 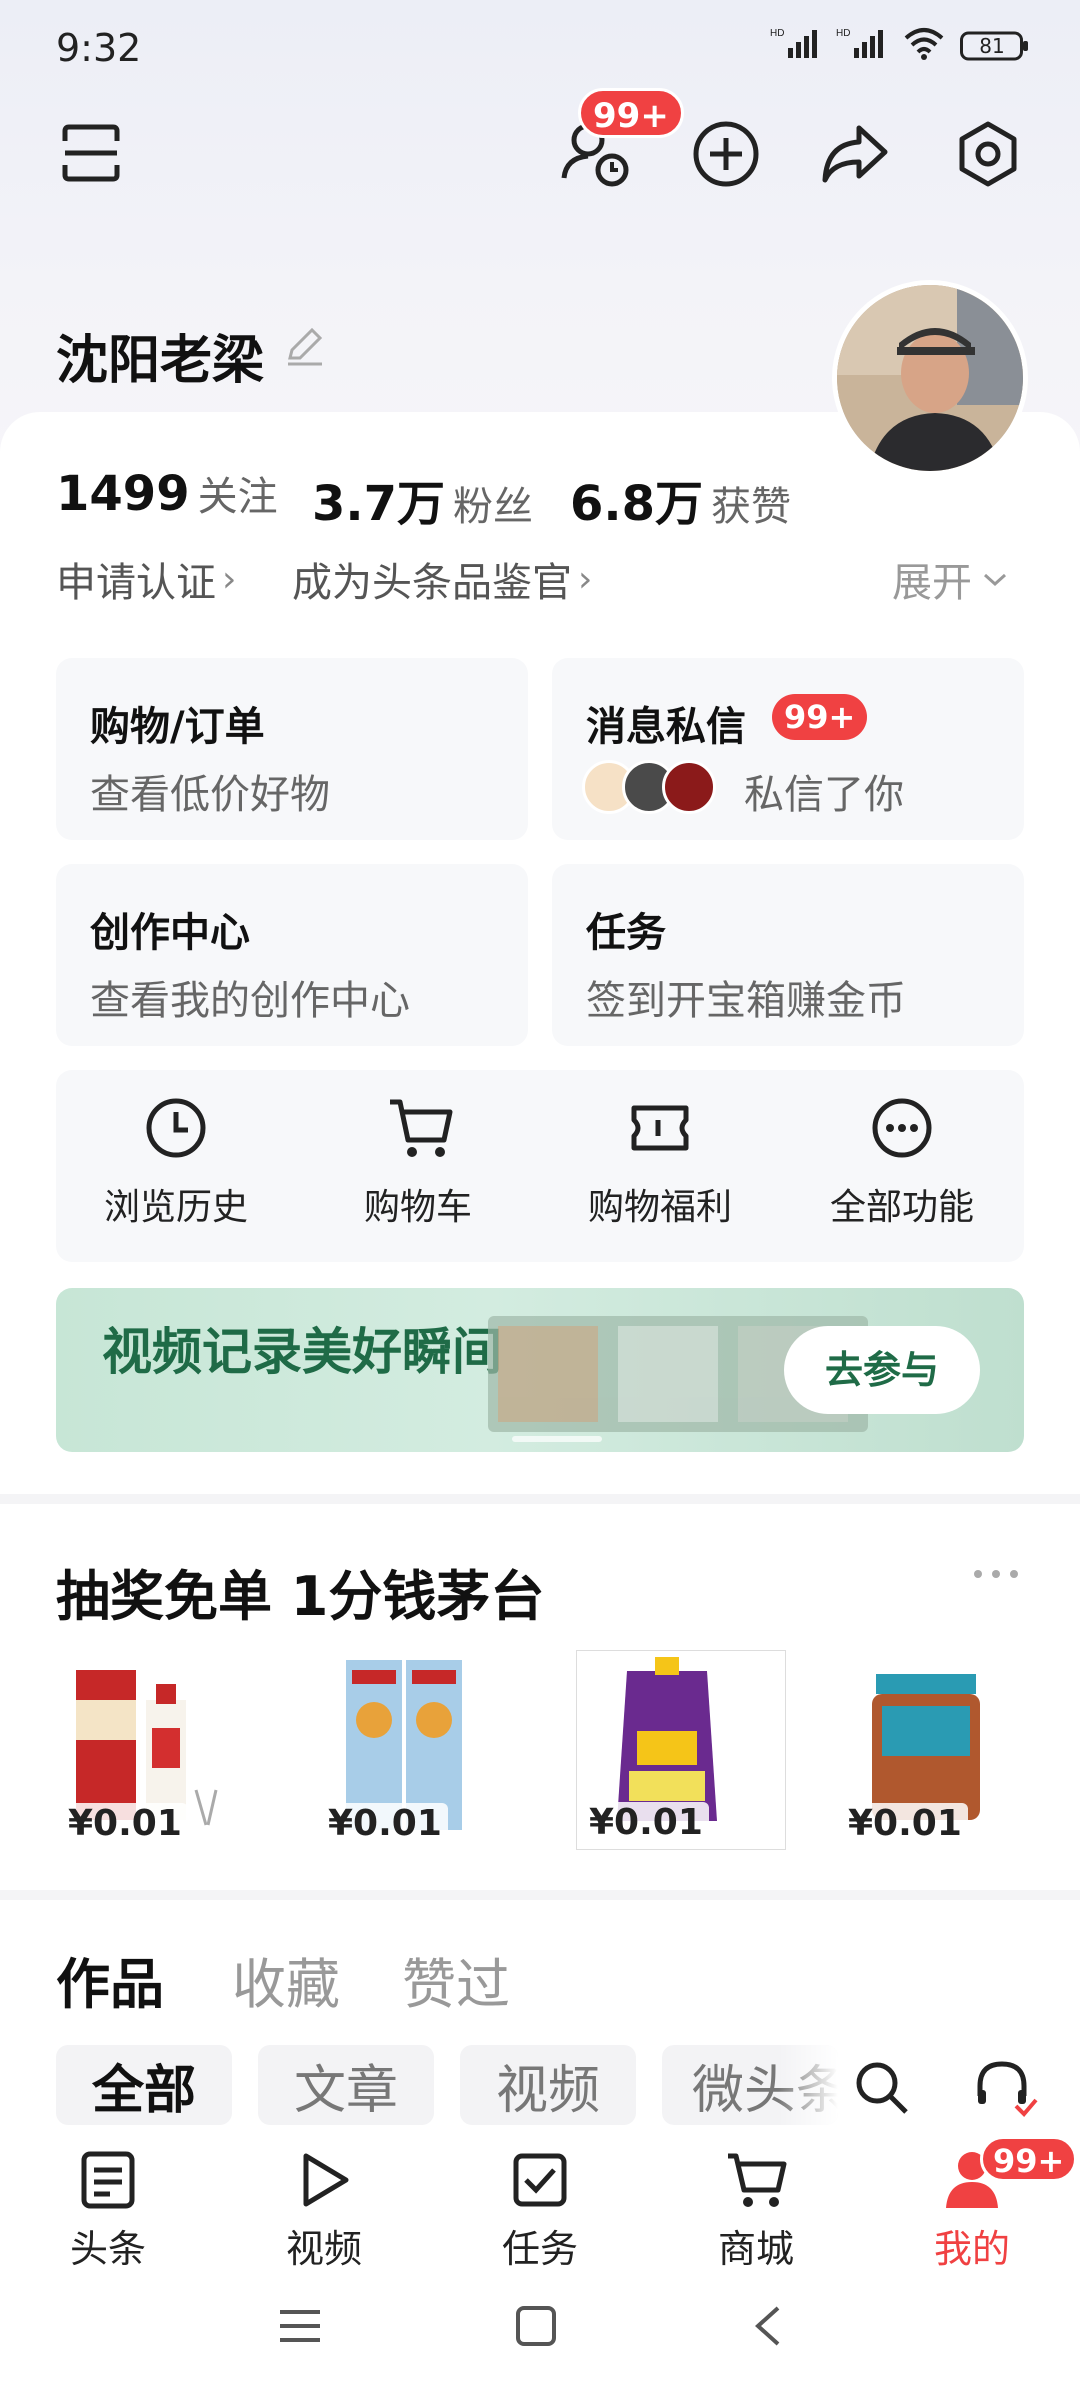 What do you see at coordinates (107, 2249) in the screenshot?
I see `nav-headlines-label: 头条` at bounding box center [107, 2249].